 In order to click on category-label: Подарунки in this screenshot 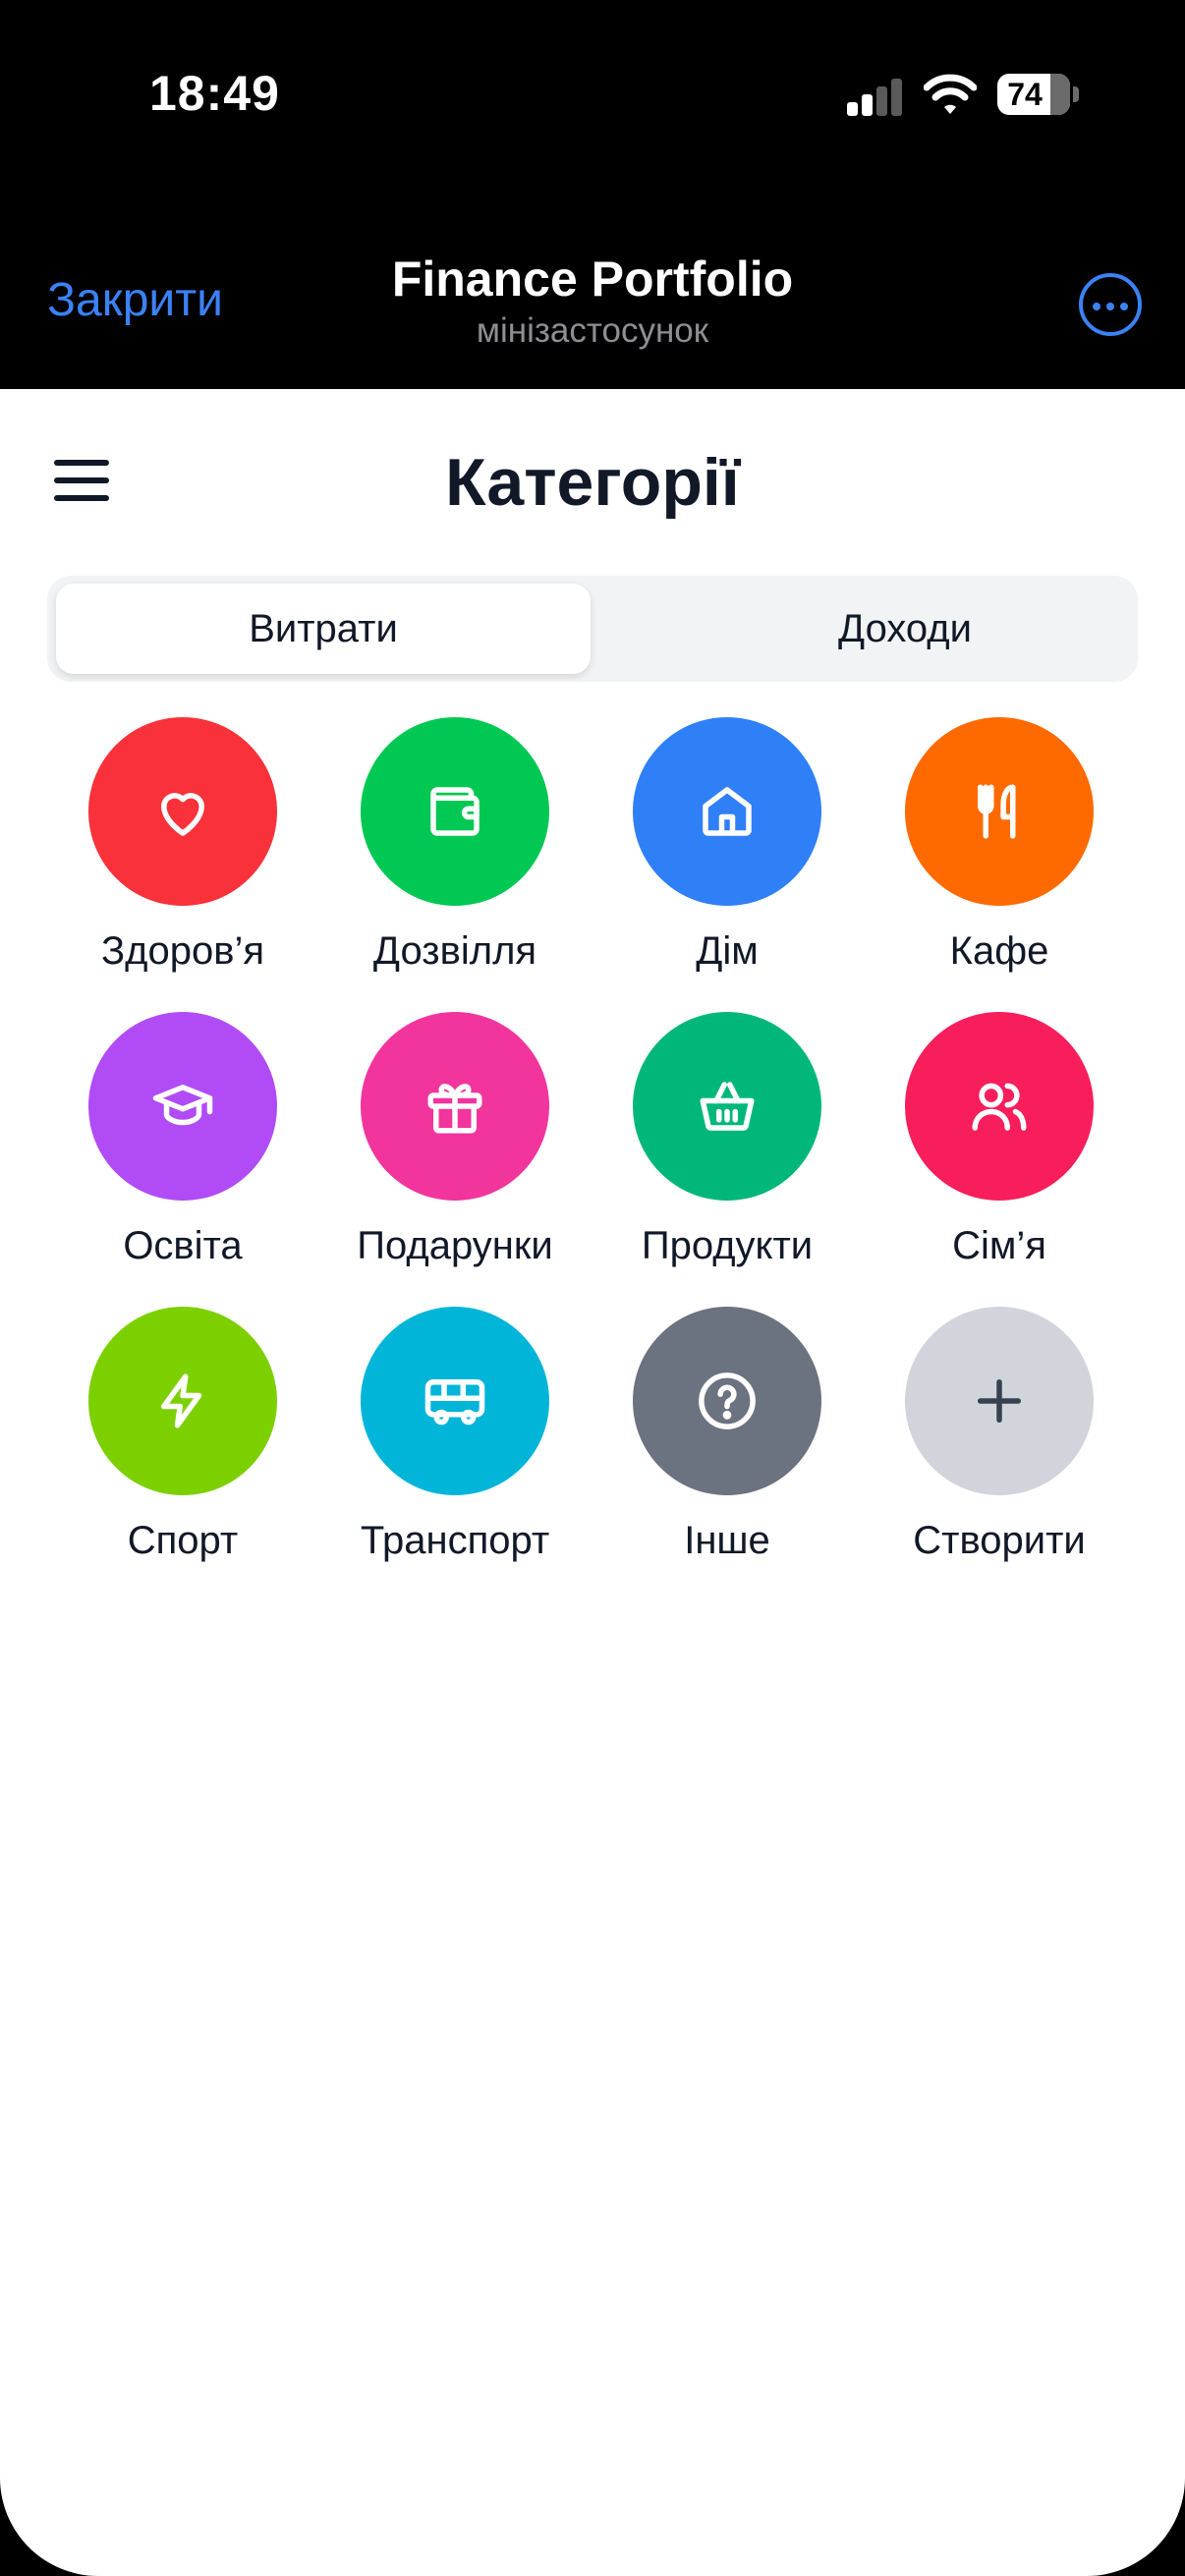, I will do `click(455, 1245)`.